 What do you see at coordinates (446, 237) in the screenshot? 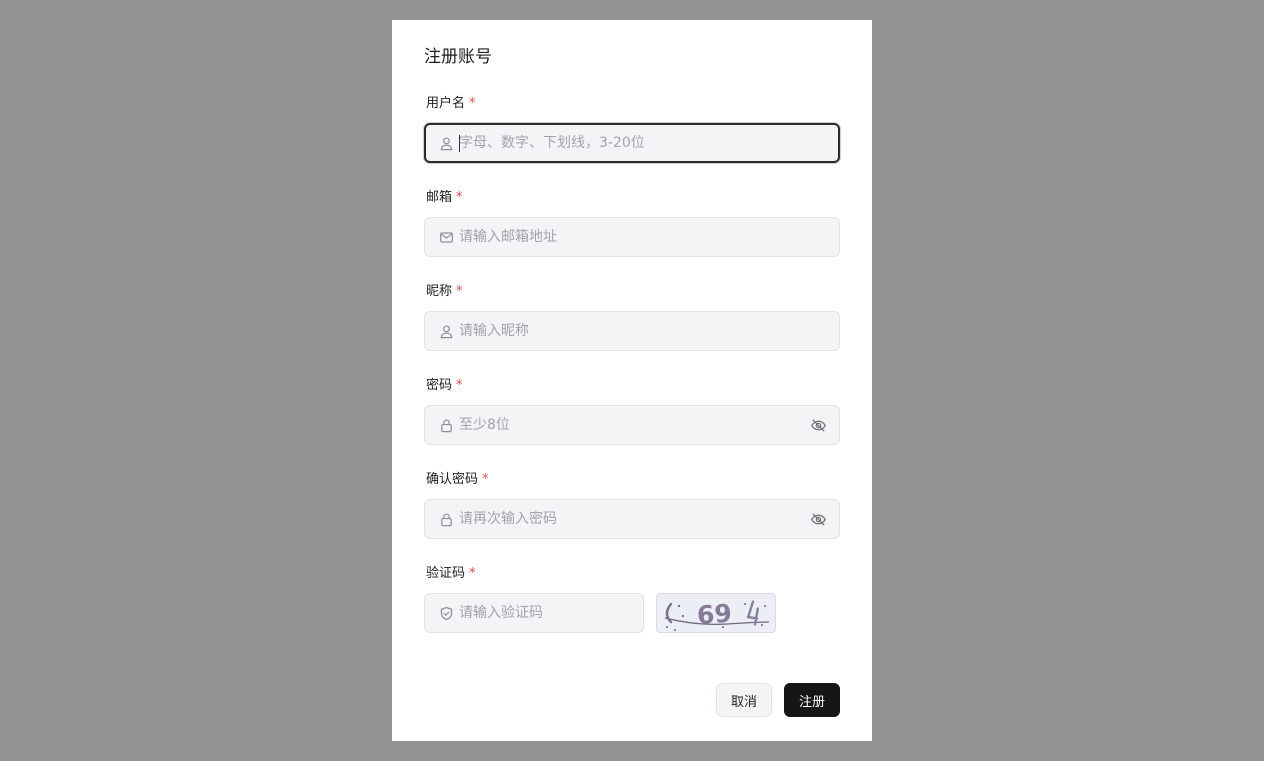
I see `mail-icon` at bounding box center [446, 237].